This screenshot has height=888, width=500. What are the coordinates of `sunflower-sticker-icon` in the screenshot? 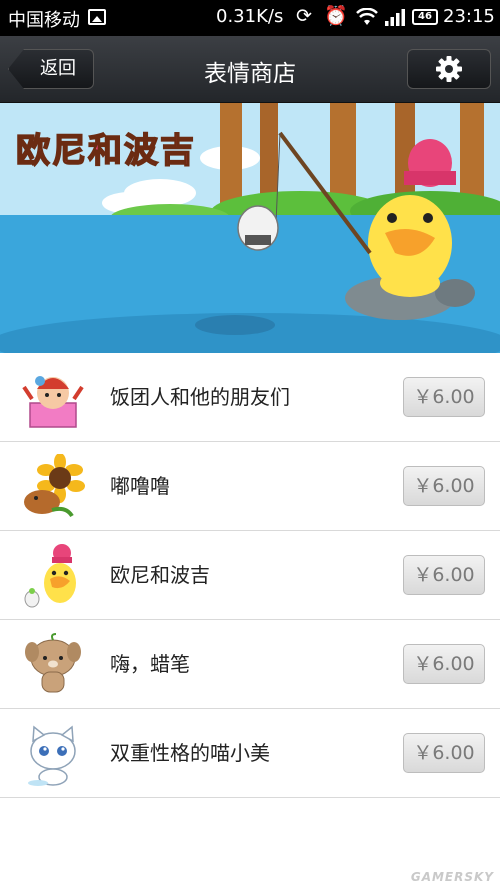 It's located at (54, 486).